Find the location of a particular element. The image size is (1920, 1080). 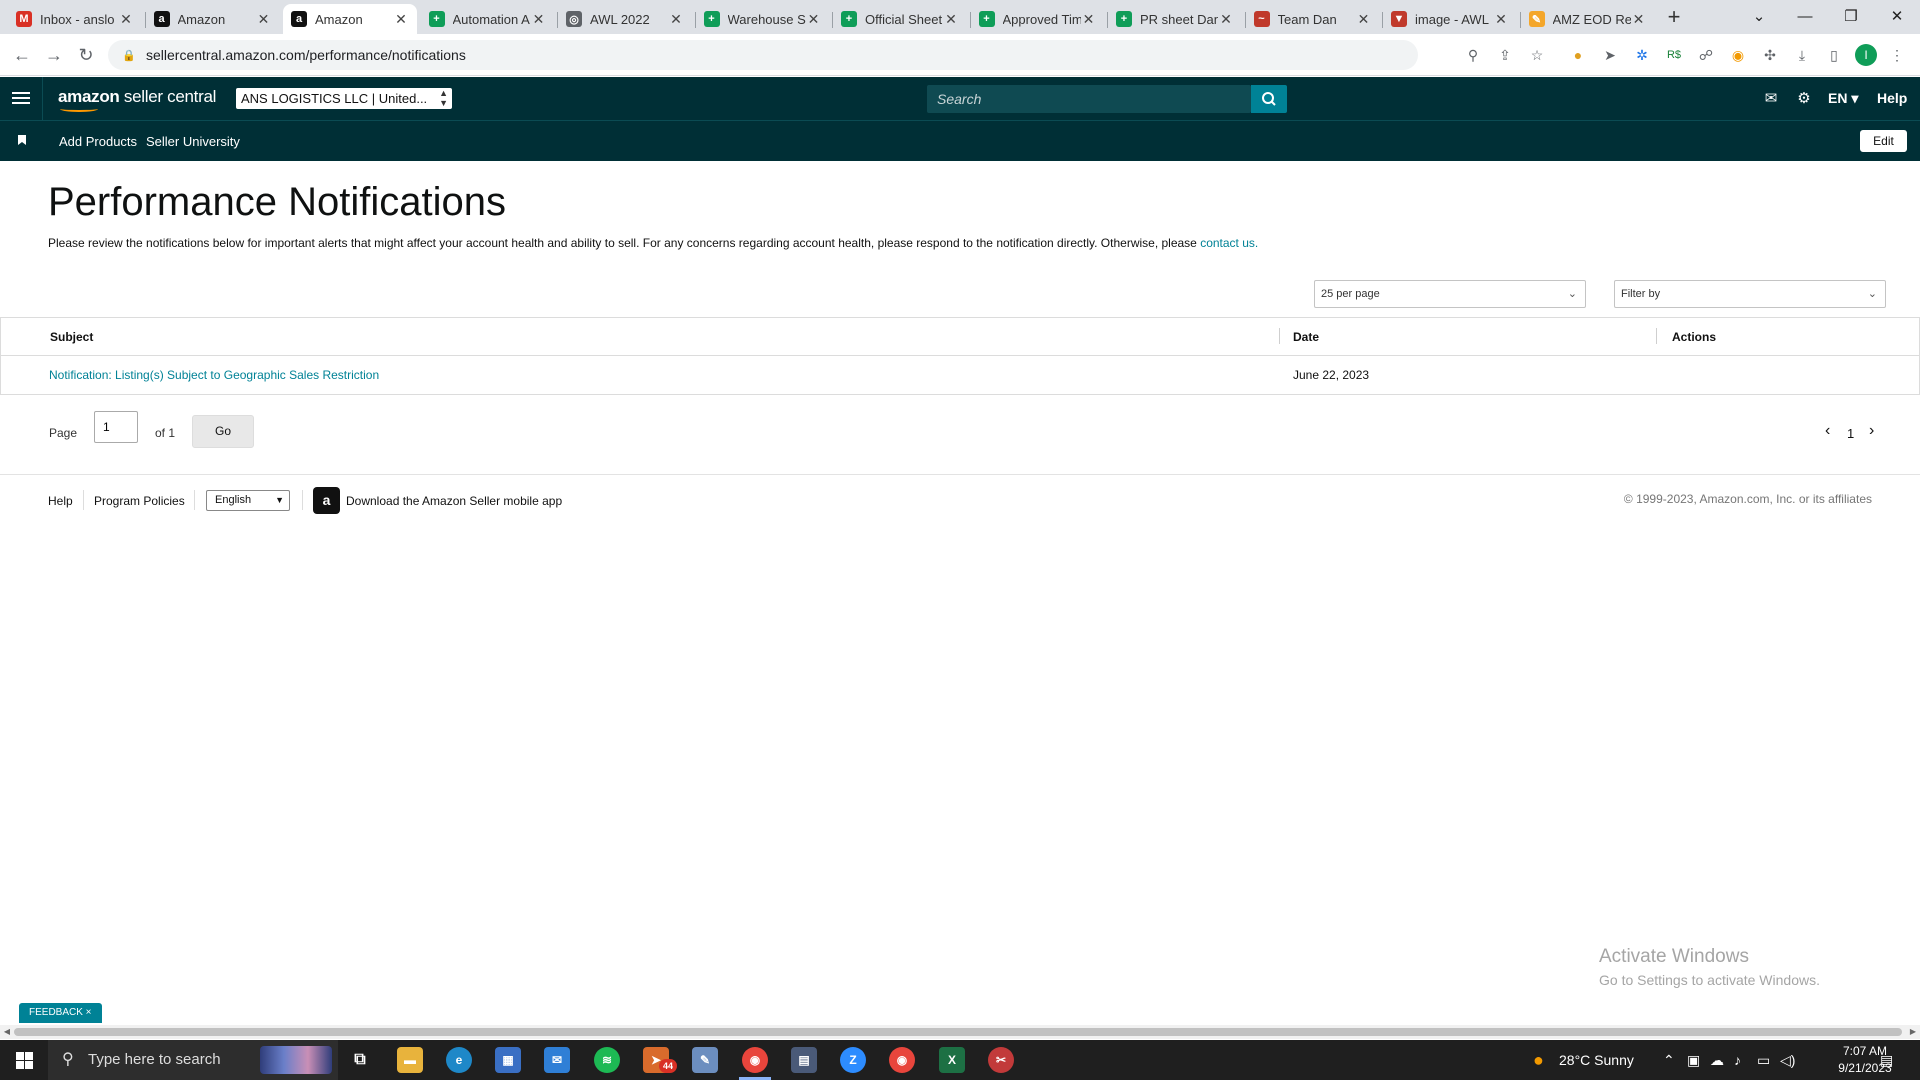

extension-honey-icon: ● is located at coordinates (1578, 55).